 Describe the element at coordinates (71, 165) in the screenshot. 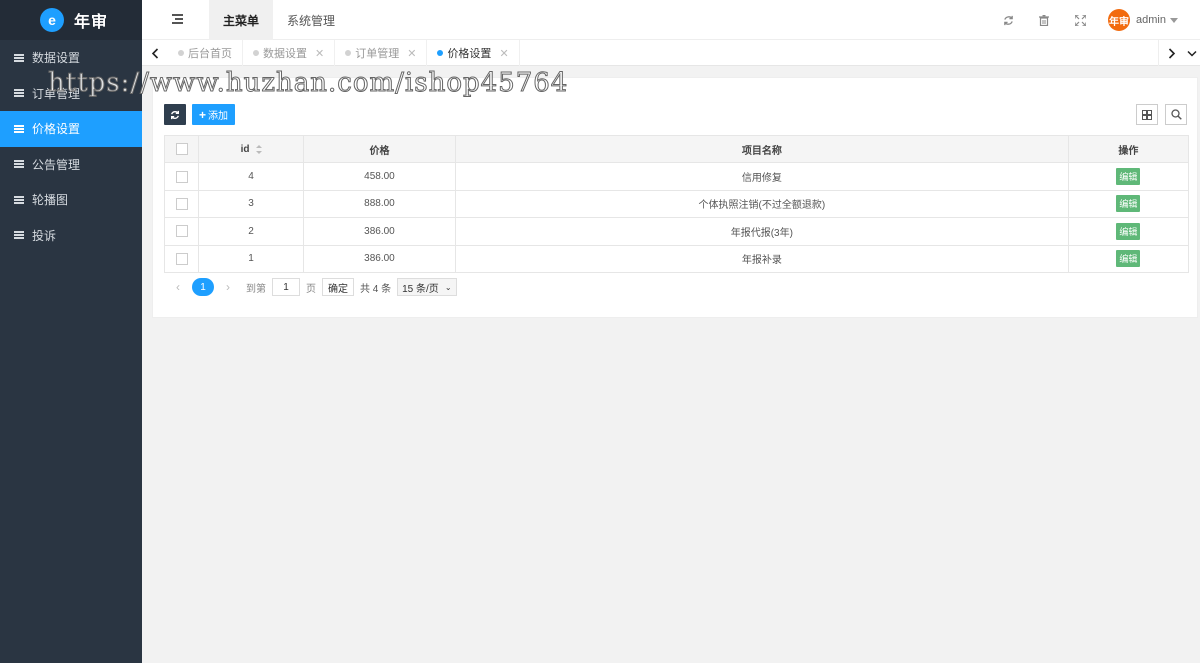

I see `sidebar-item-announcements: 公告管理` at that location.